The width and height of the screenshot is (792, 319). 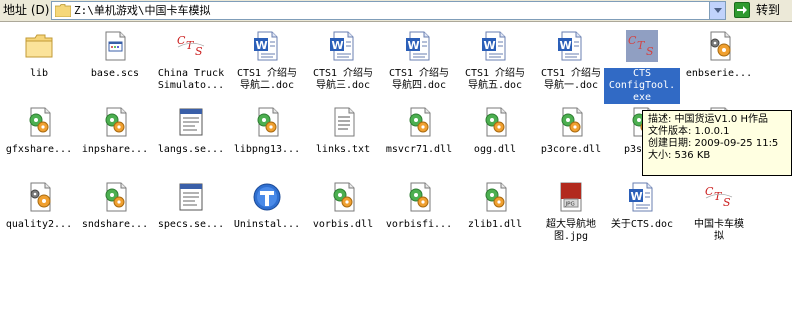 I want to click on file-label: 关于CTS.doc, so click(x=642, y=224).